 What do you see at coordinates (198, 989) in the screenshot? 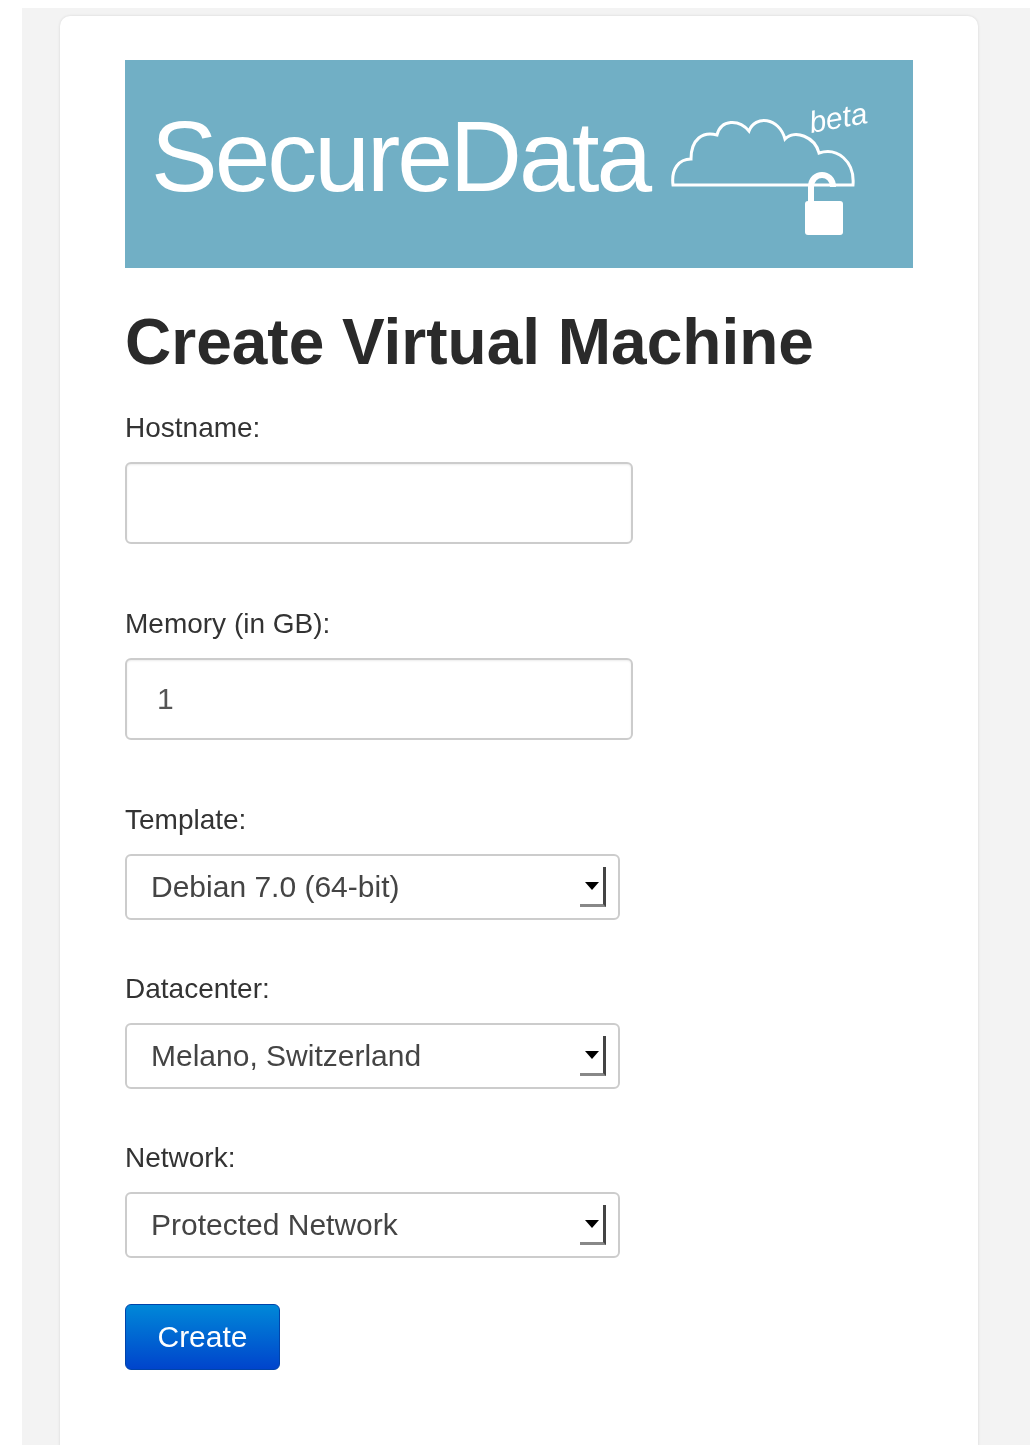
I see `field-label: Datacenter:` at bounding box center [198, 989].